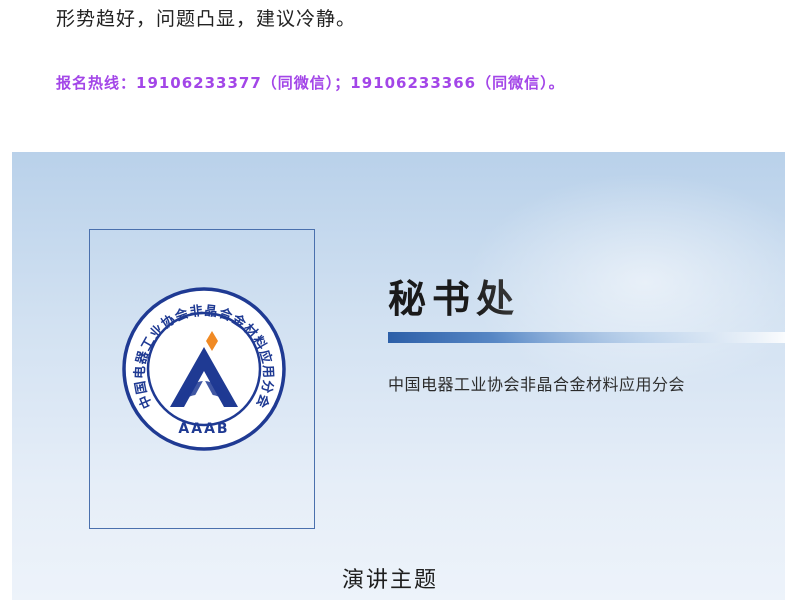  What do you see at coordinates (204, 369) in the screenshot?
I see `aaab-emblem-icon: 中国电器工业协会非晶合金材料应用分会 AAAB` at bounding box center [204, 369].